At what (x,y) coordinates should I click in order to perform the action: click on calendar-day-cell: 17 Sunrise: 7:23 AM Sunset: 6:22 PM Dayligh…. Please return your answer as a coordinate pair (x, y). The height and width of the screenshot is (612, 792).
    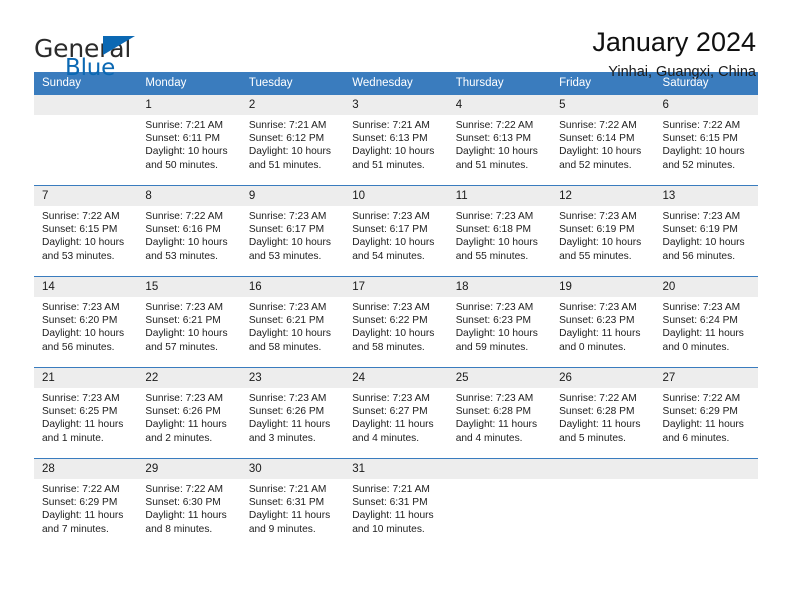
    Looking at the image, I should click on (396, 322).